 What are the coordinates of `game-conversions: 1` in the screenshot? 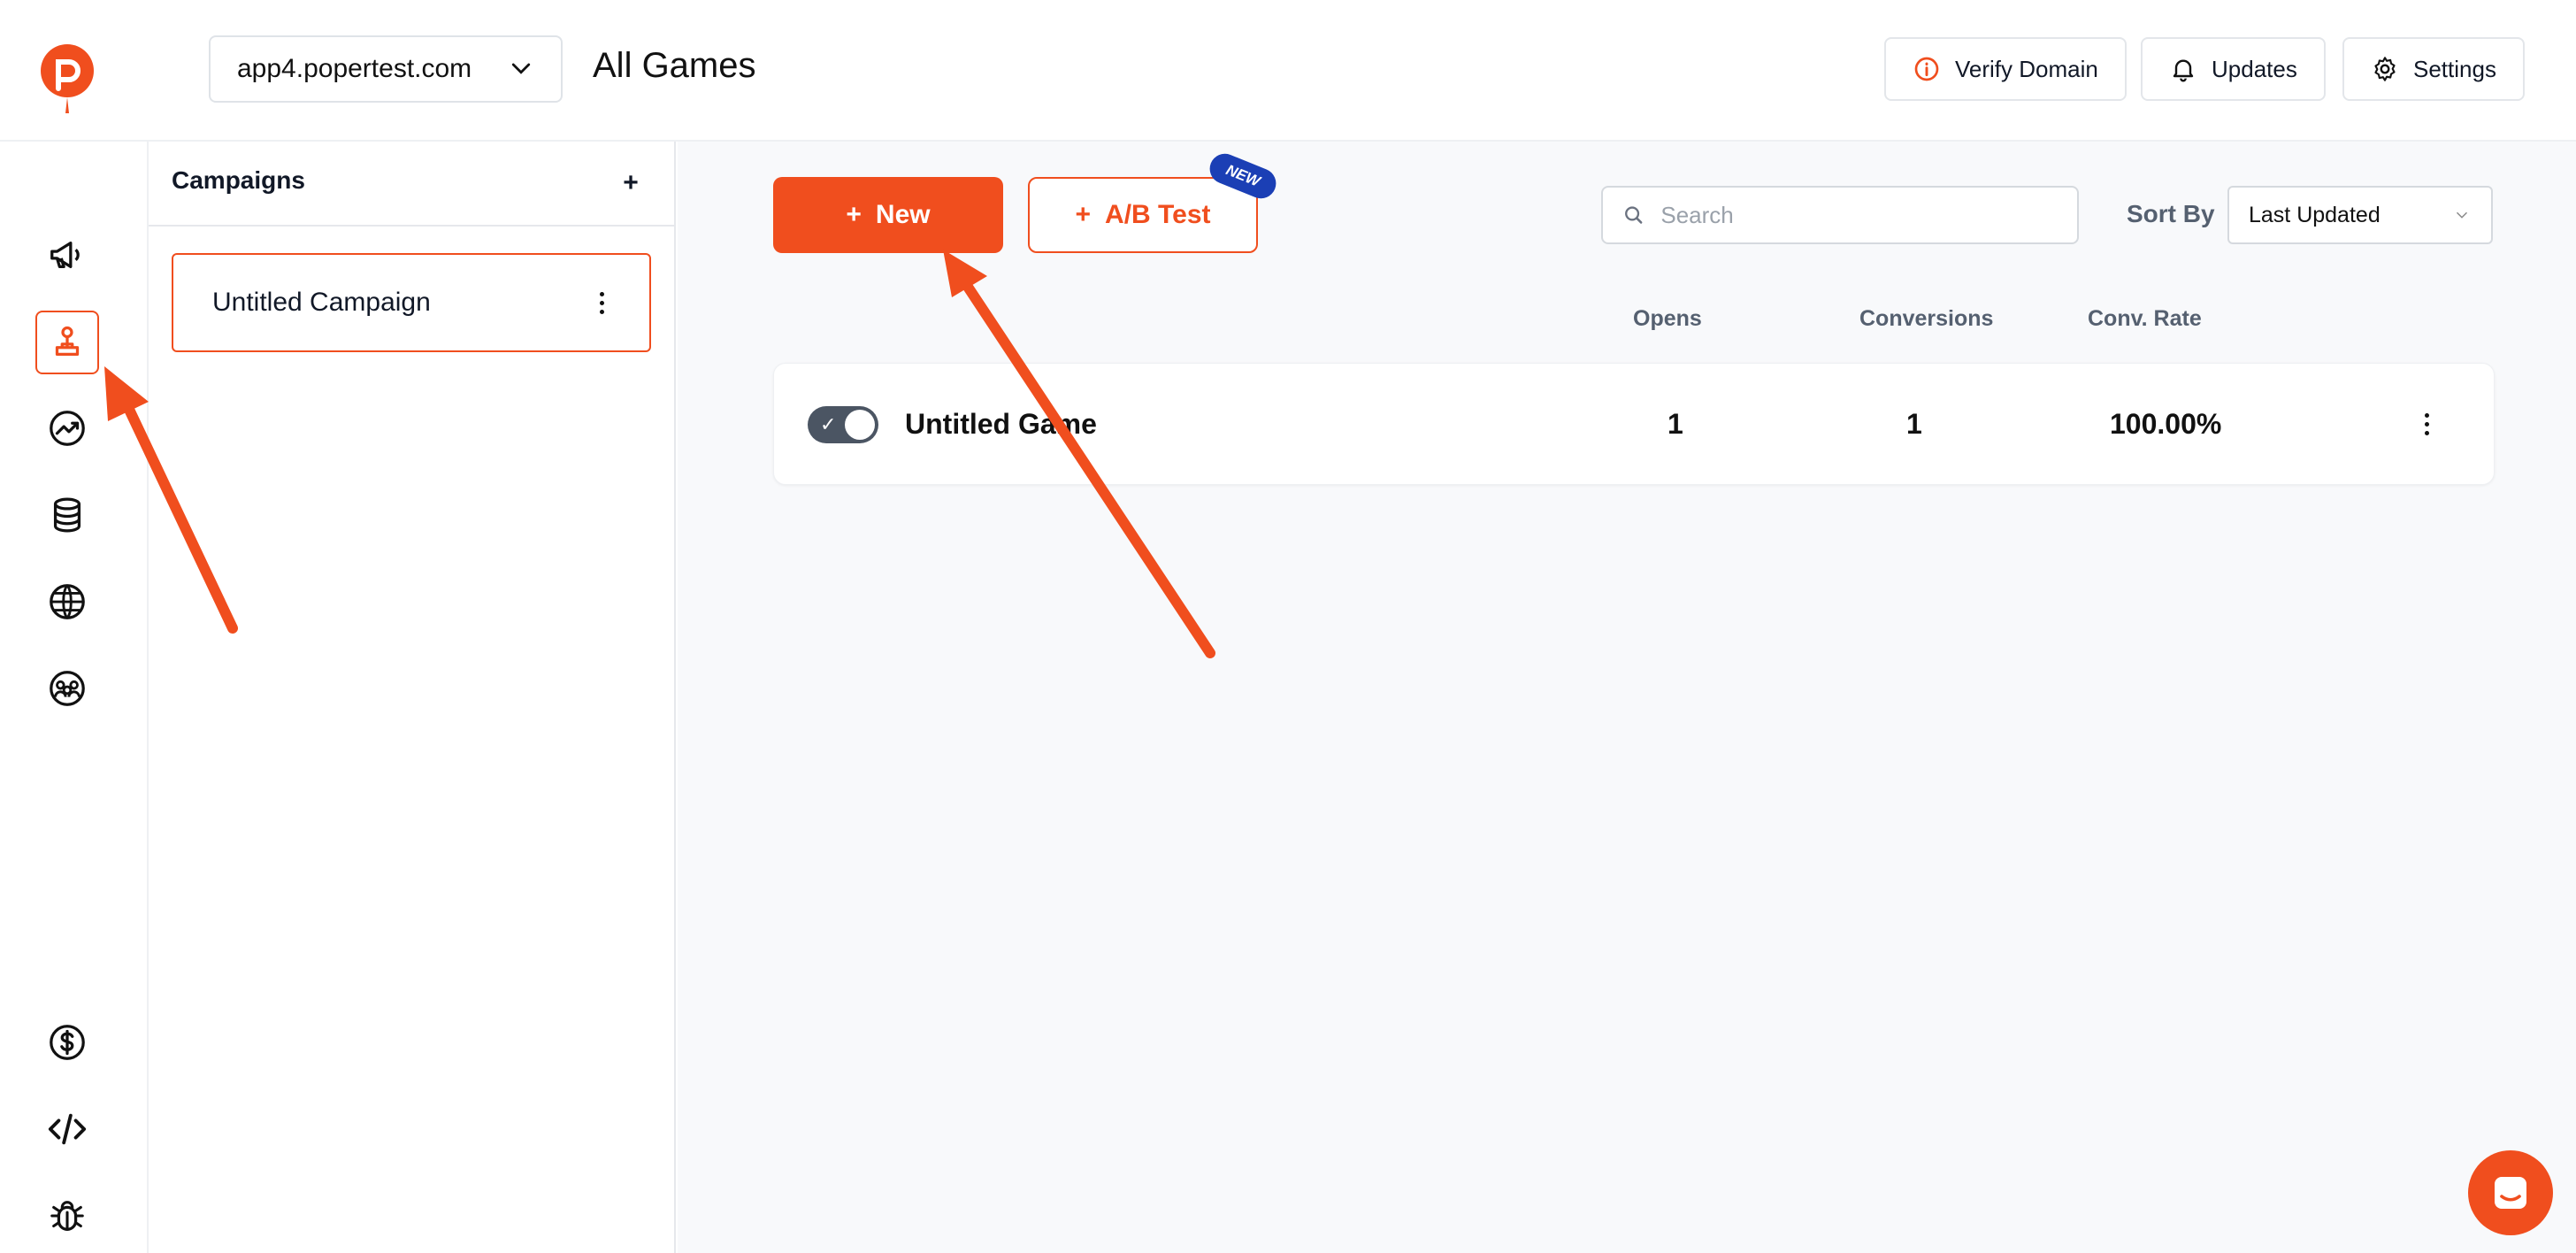 It's located at (1914, 424).